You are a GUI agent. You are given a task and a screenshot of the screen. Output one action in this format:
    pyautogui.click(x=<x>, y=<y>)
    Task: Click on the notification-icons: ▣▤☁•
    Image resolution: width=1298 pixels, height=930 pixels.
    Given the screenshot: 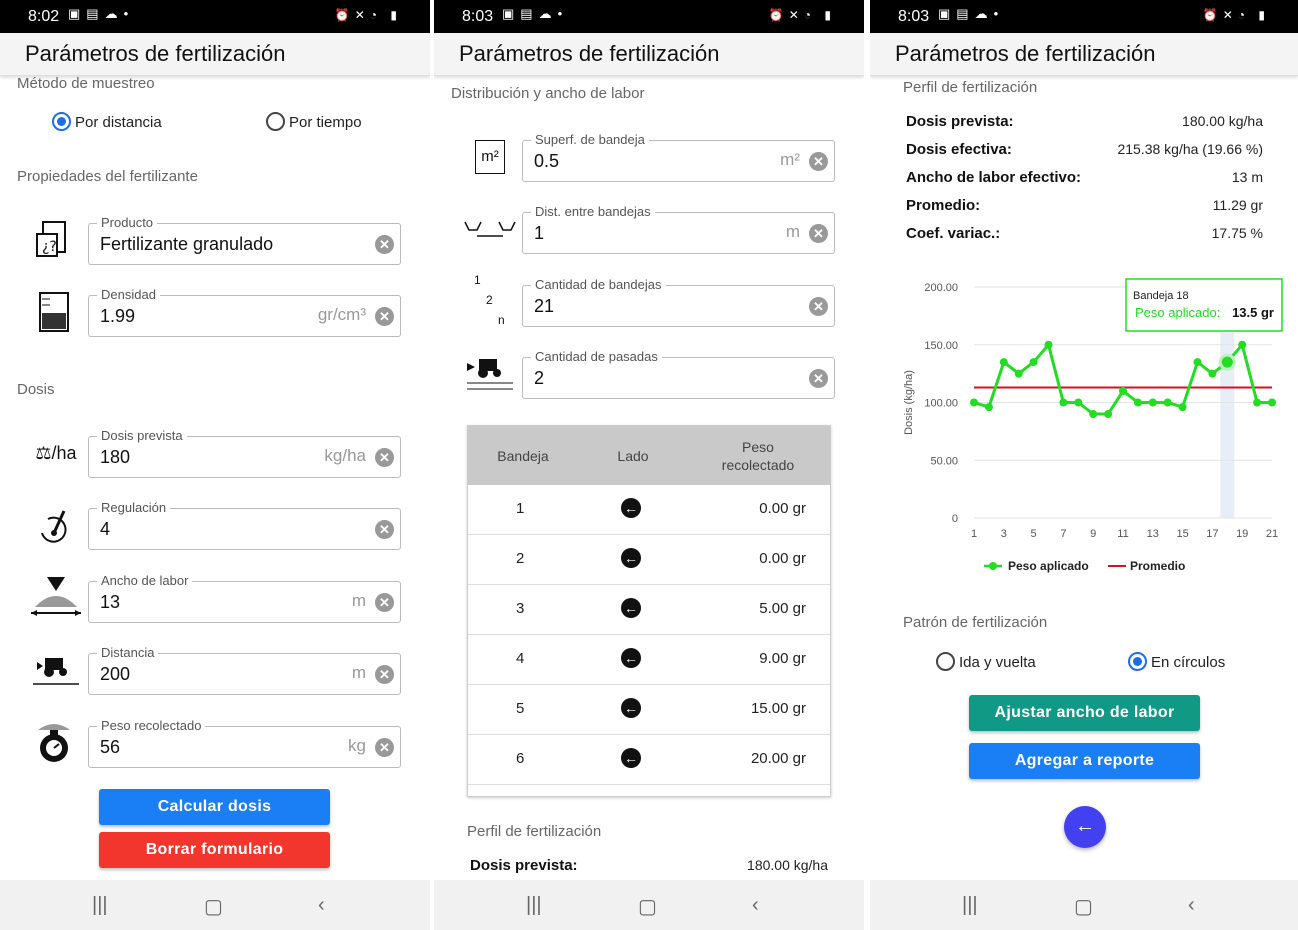 What is the action you would take?
    pyautogui.click(x=971, y=13)
    